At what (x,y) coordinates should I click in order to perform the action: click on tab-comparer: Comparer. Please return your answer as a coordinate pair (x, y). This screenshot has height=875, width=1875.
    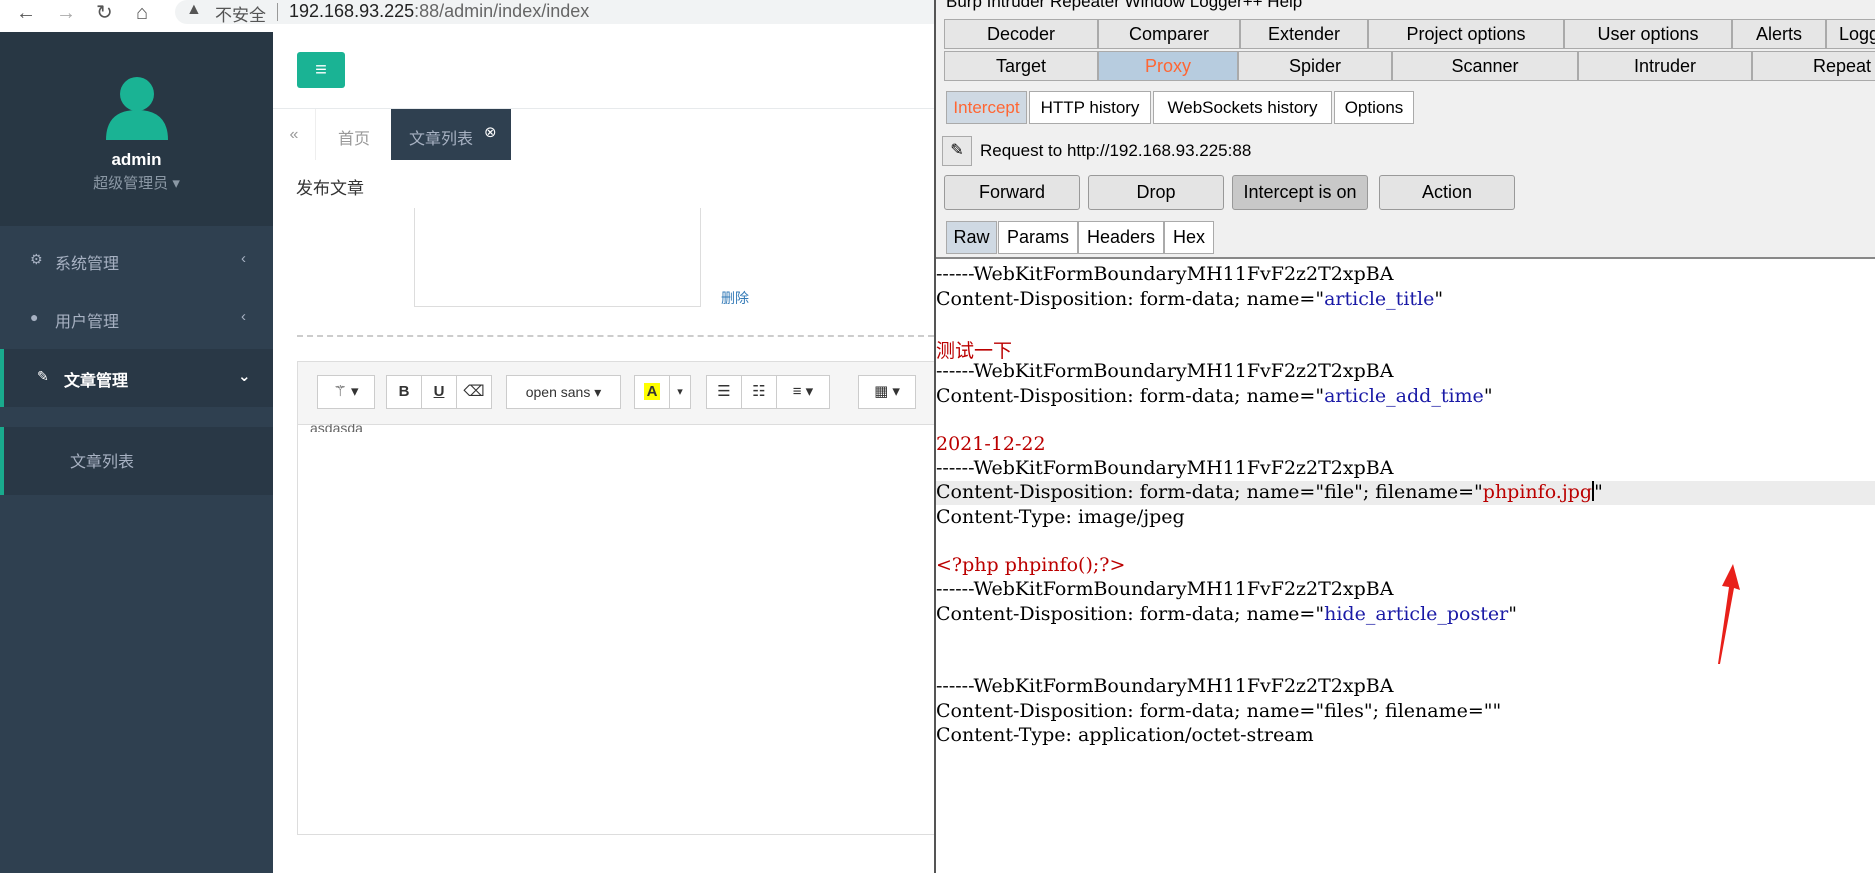
    Looking at the image, I should click on (1169, 34).